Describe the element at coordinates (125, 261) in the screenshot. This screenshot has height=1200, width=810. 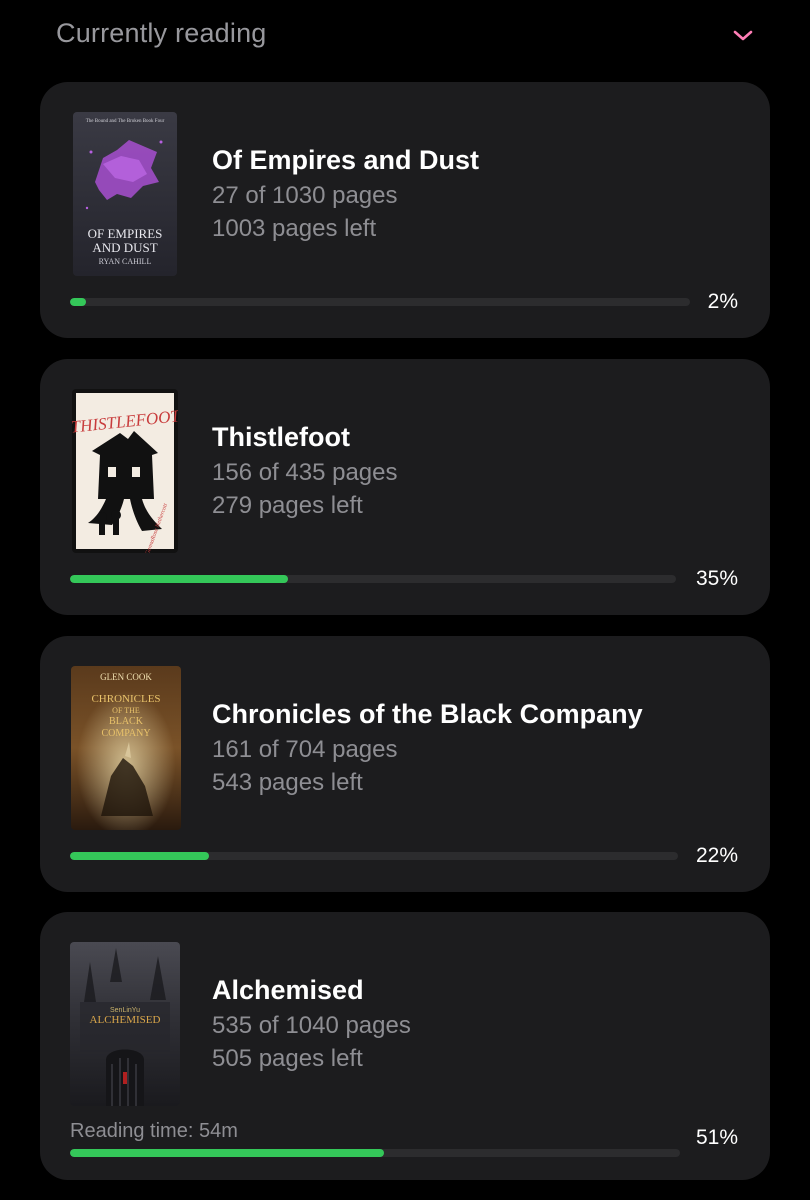
I see `cover-author-text: RYAN CAHILL` at that location.